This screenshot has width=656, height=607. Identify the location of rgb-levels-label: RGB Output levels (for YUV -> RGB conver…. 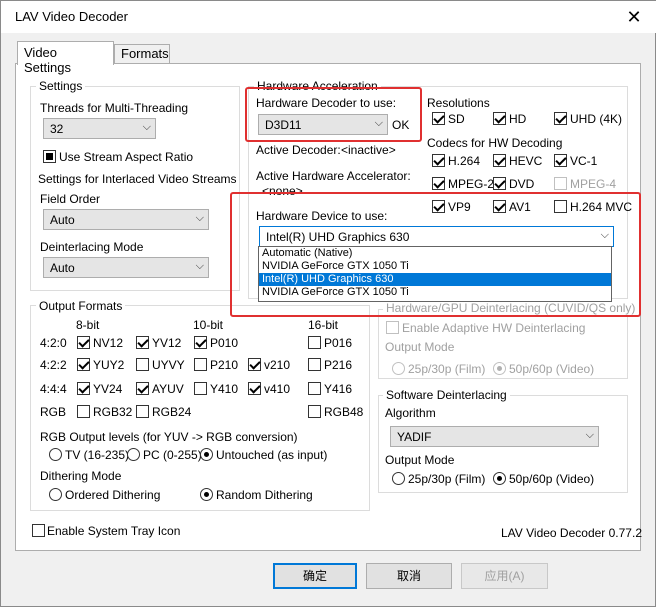
(169, 437).